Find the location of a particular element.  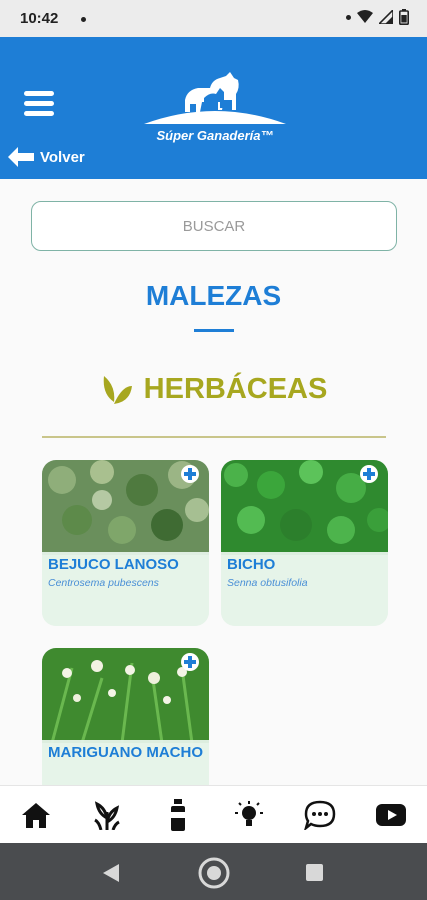

chat-icon is located at coordinates (320, 815).